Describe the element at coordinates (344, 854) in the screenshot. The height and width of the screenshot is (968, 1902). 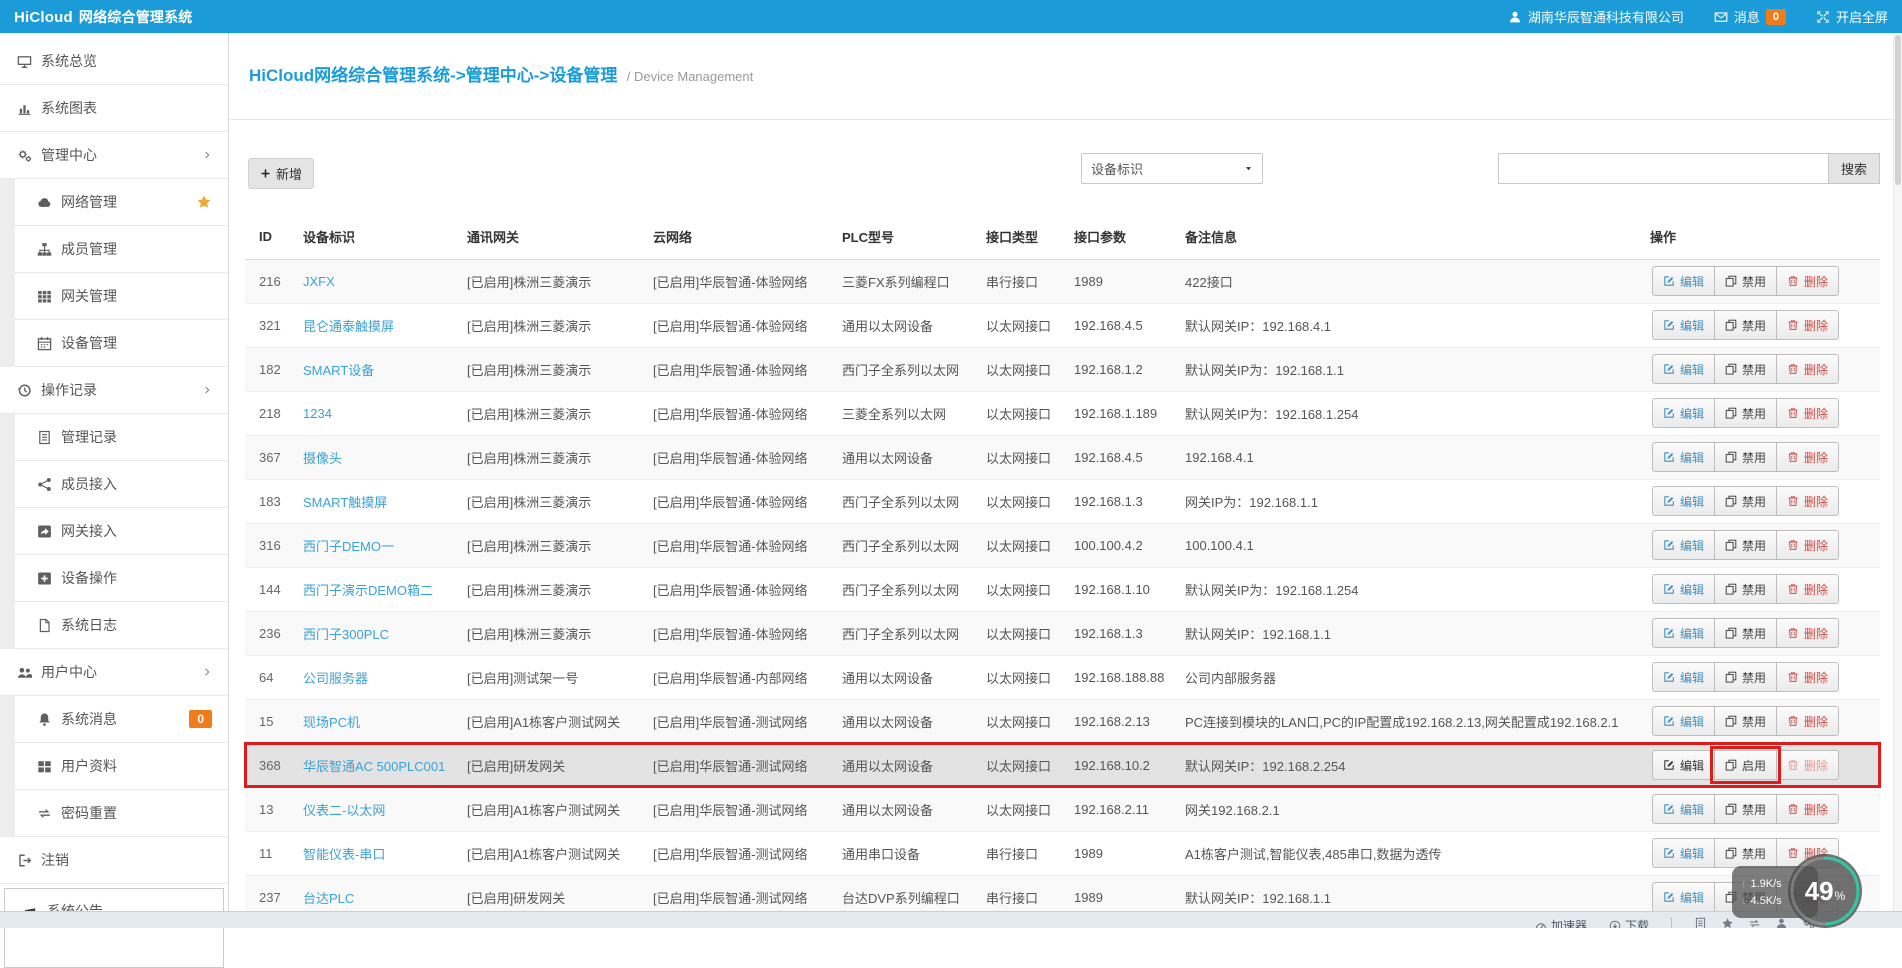
I see `device-link: 智能仪表-串口` at that location.